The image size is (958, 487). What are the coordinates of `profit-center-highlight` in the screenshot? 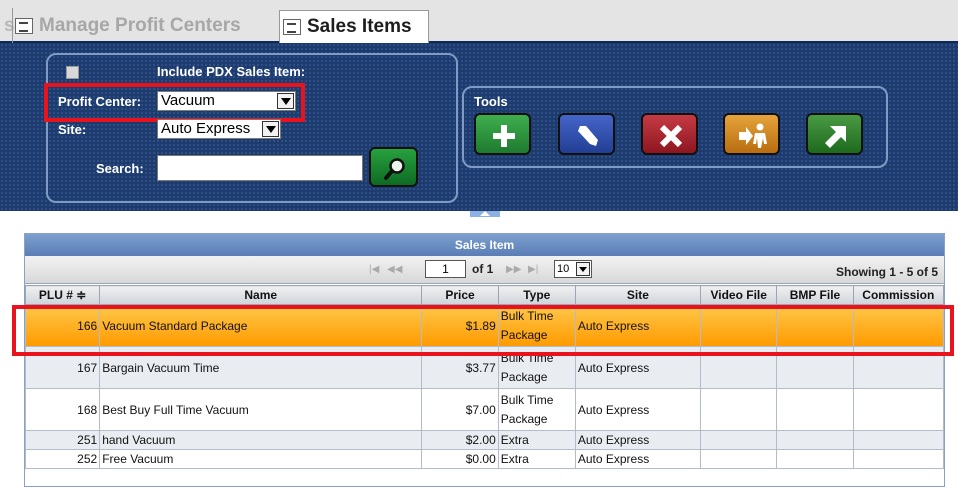 It's located at (174, 102).